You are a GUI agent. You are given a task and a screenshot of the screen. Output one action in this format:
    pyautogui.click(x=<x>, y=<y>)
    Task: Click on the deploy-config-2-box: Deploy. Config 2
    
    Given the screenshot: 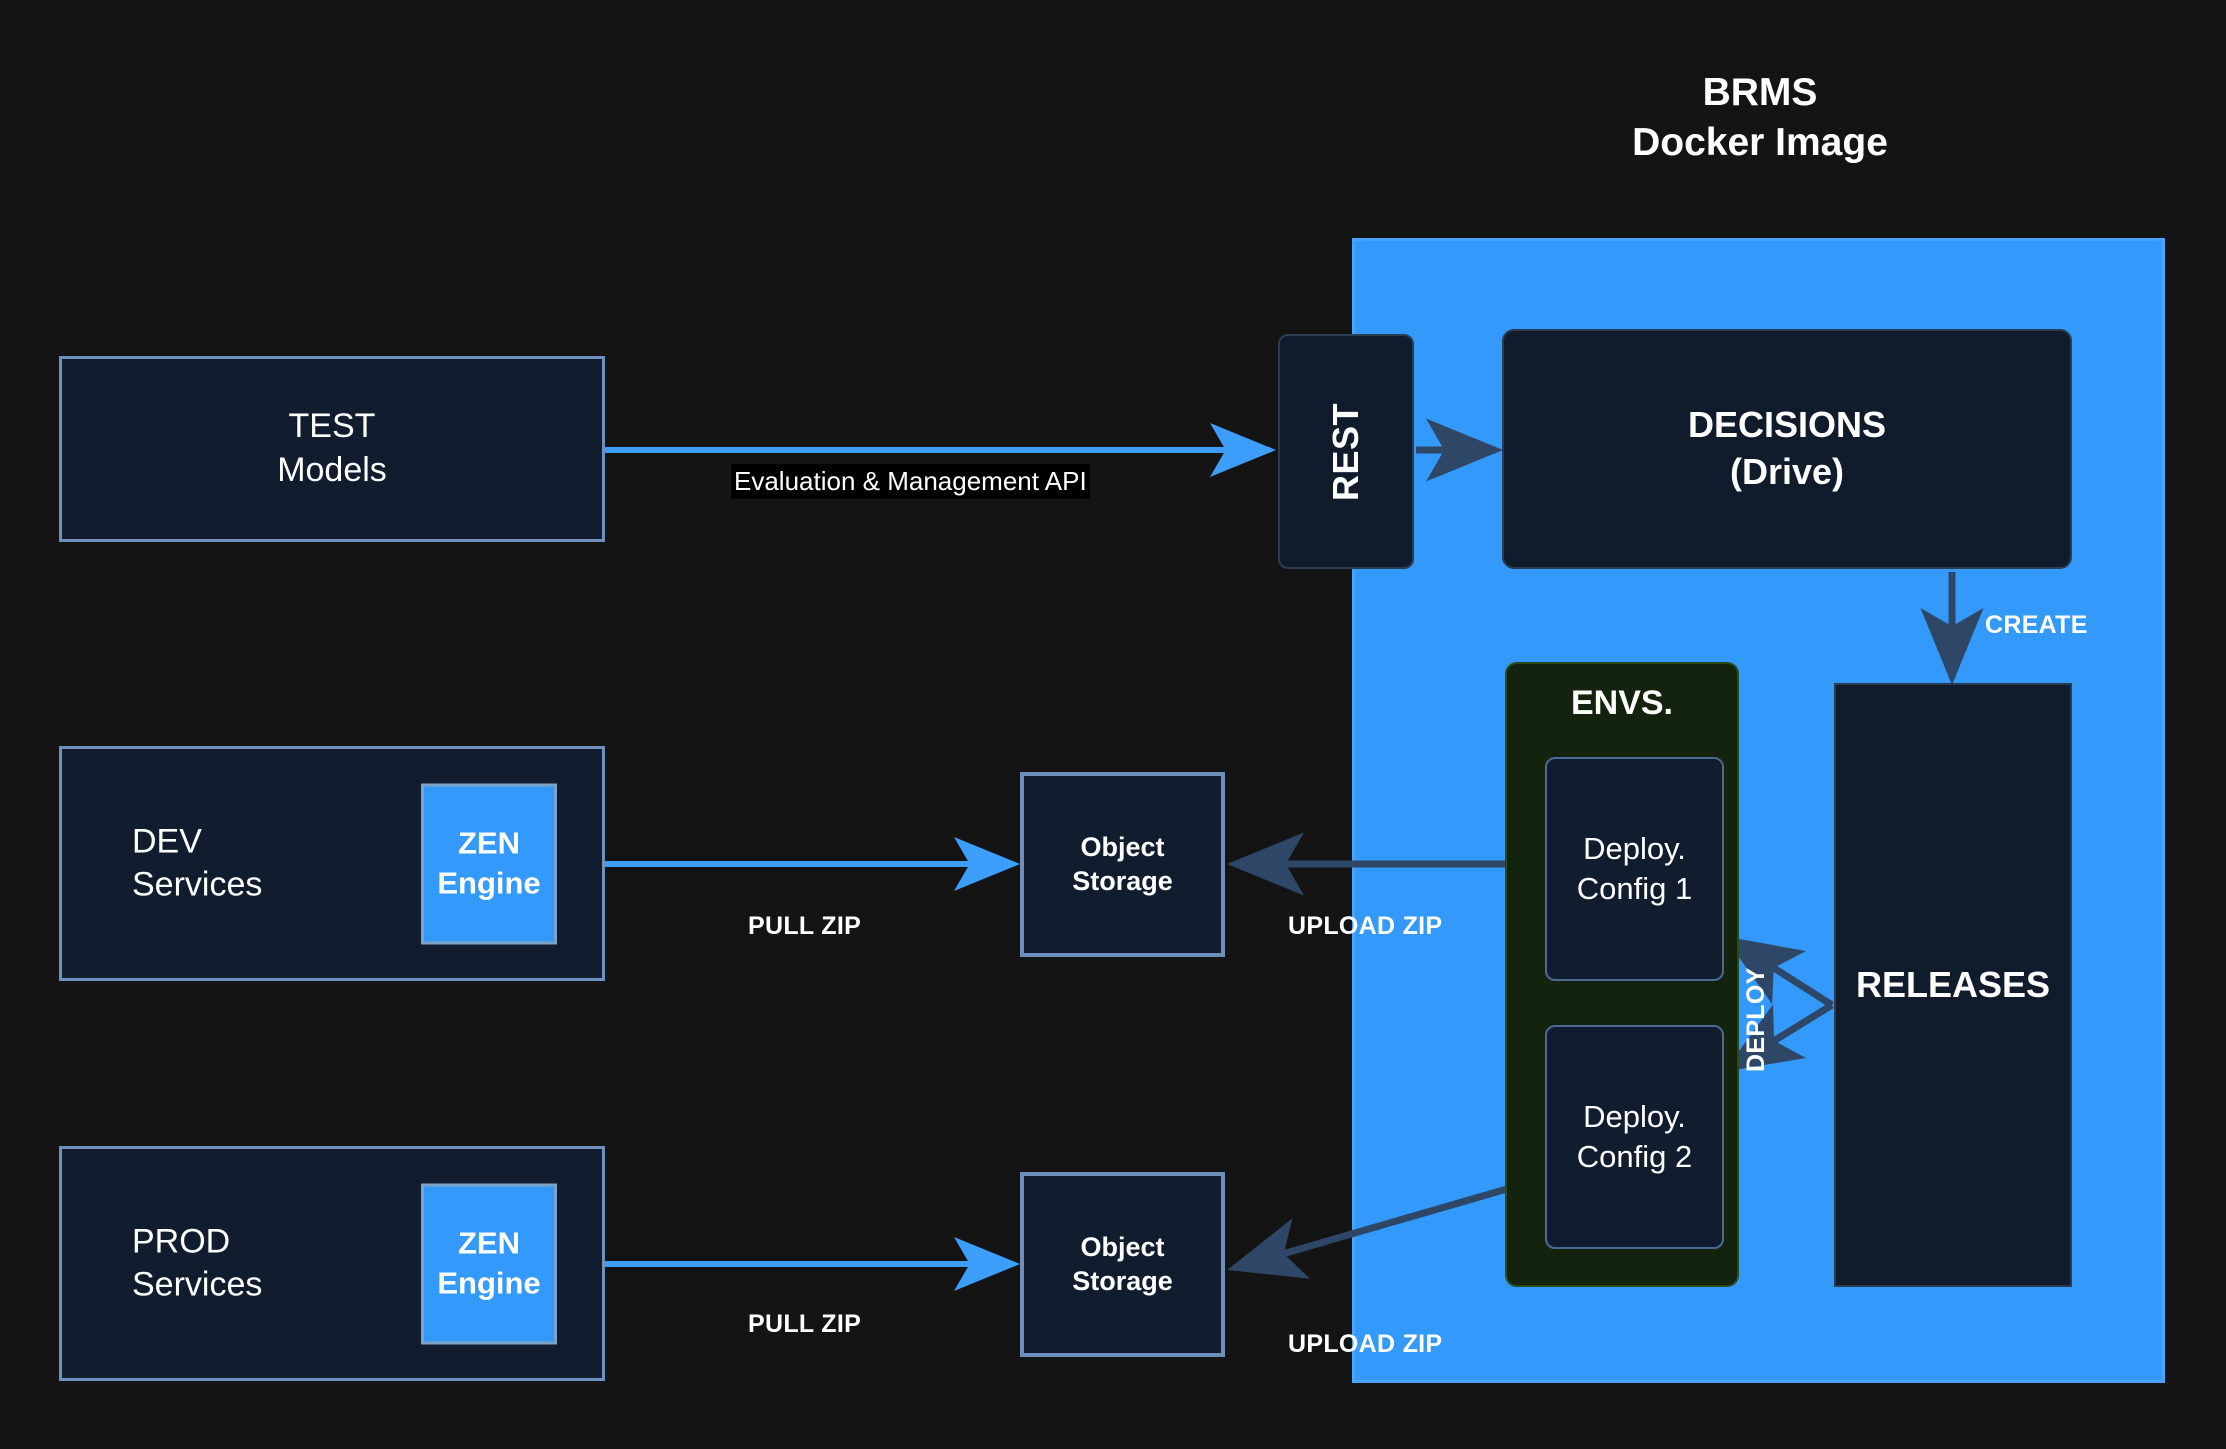 What is the action you would take?
    pyautogui.click(x=1634, y=1137)
    